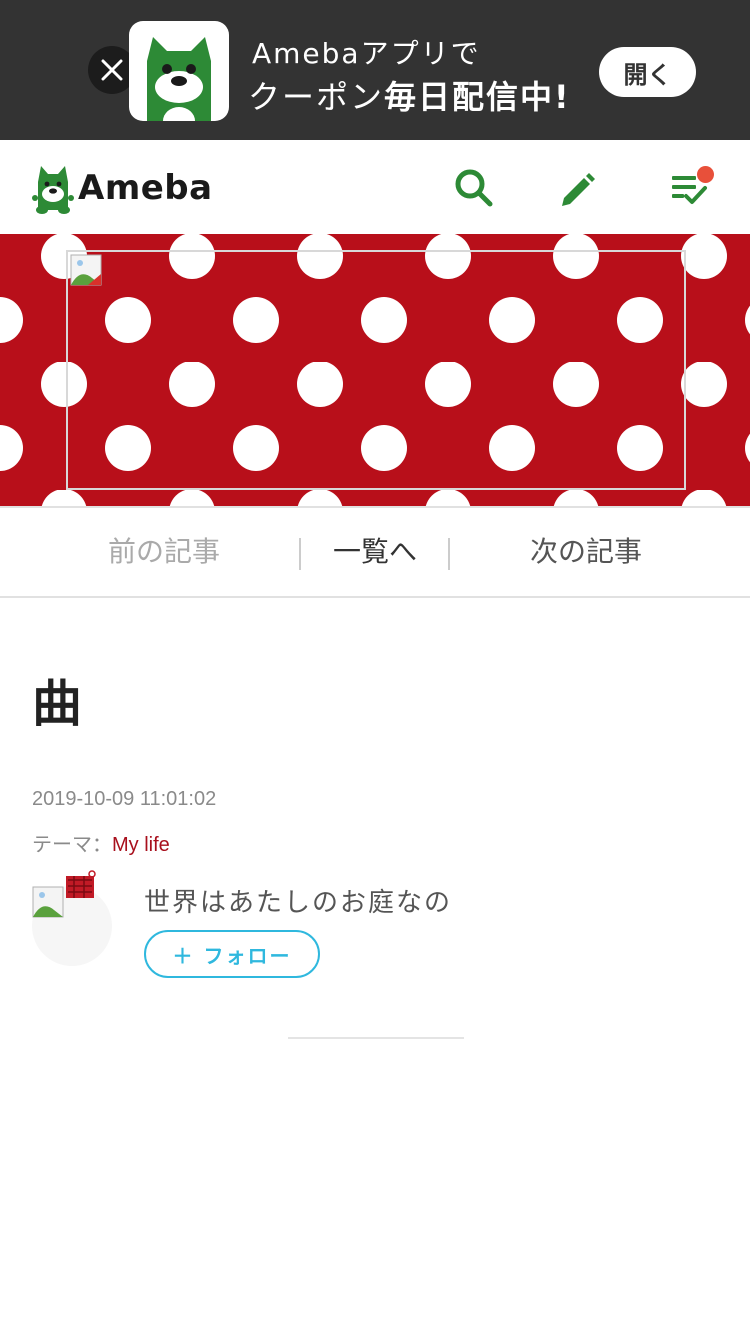 This screenshot has height=1334, width=750. What do you see at coordinates (376, 1038) in the screenshot?
I see `section-divider` at bounding box center [376, 1038].